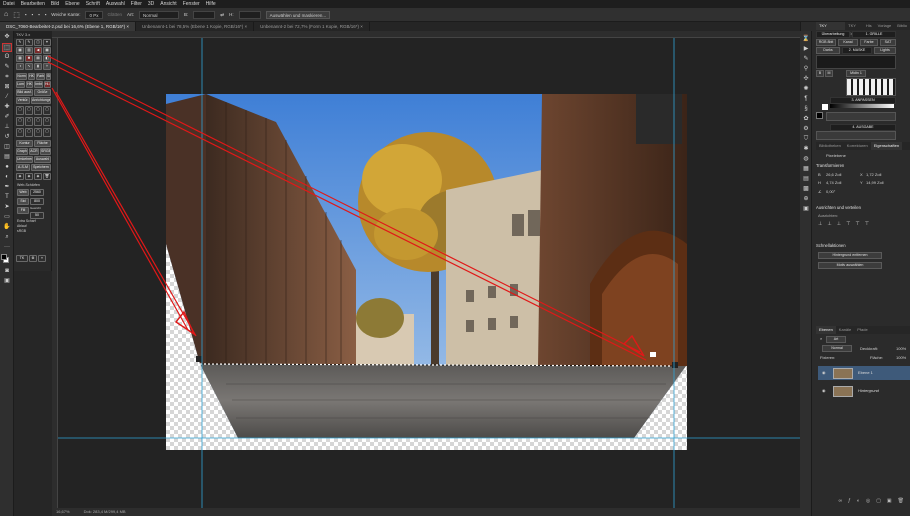 This screenshot has width=910, height=516. What do you see at coordinates (830, 146) in the screenshot?
I see `tab-libraries: Bibliotheken` at bounding box center [830, 146].